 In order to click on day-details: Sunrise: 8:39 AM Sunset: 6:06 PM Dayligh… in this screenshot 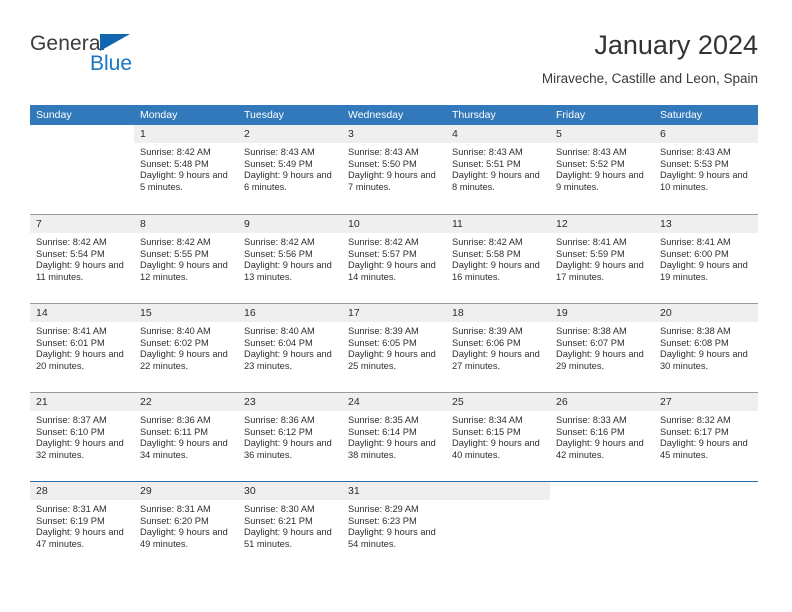, I will do `click(498, 347)`.